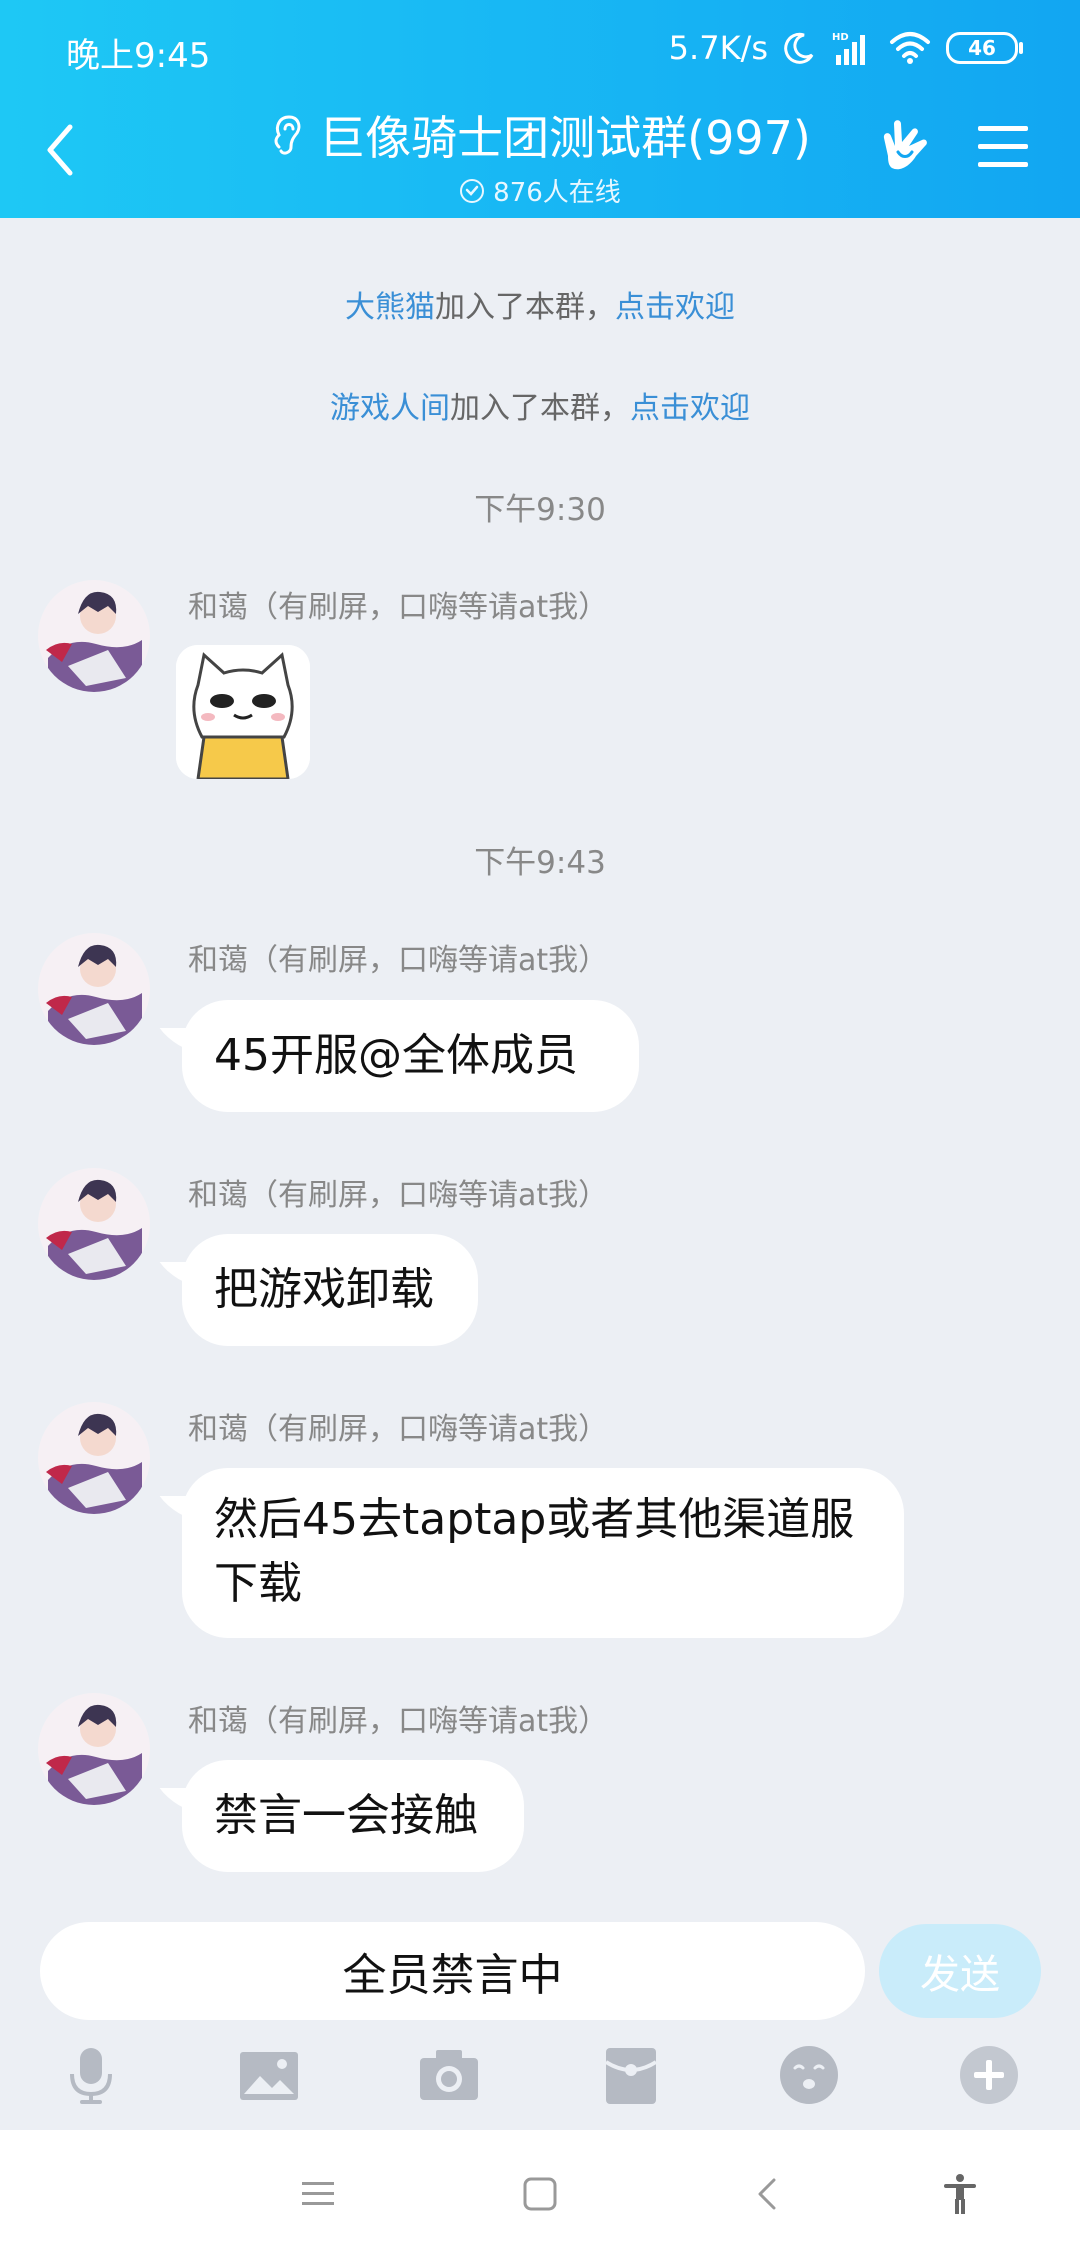 This screenshot has width=1080, height=2260. Describe the element at coordinates (989, 2075) in the screenshot. I see `plus-icon` at that location.